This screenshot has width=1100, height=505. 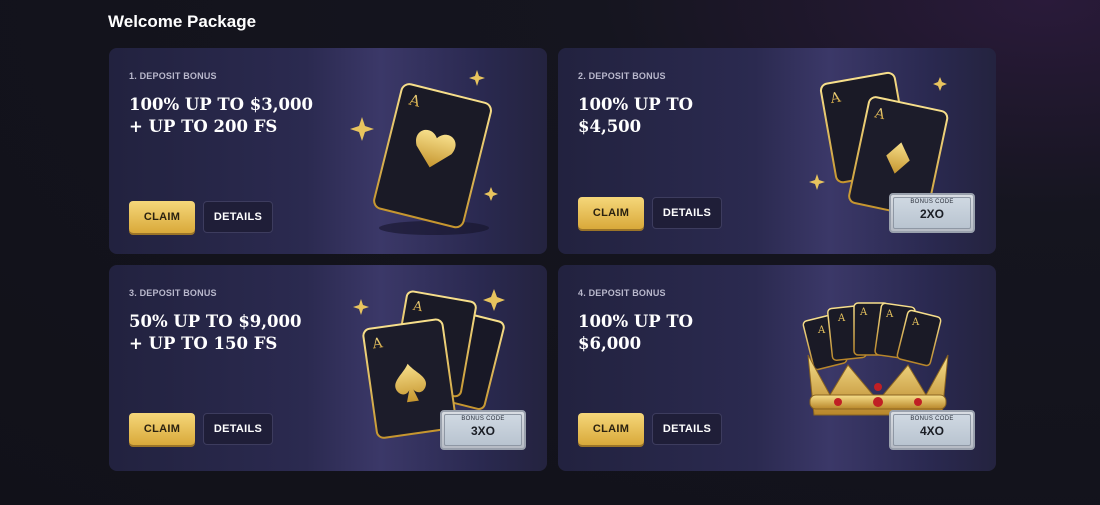 What do you see at coordinates (424, 152) in the screenshot?
I see `ace-of-hearts-card-icon: A` at bounding box center [424, 152].